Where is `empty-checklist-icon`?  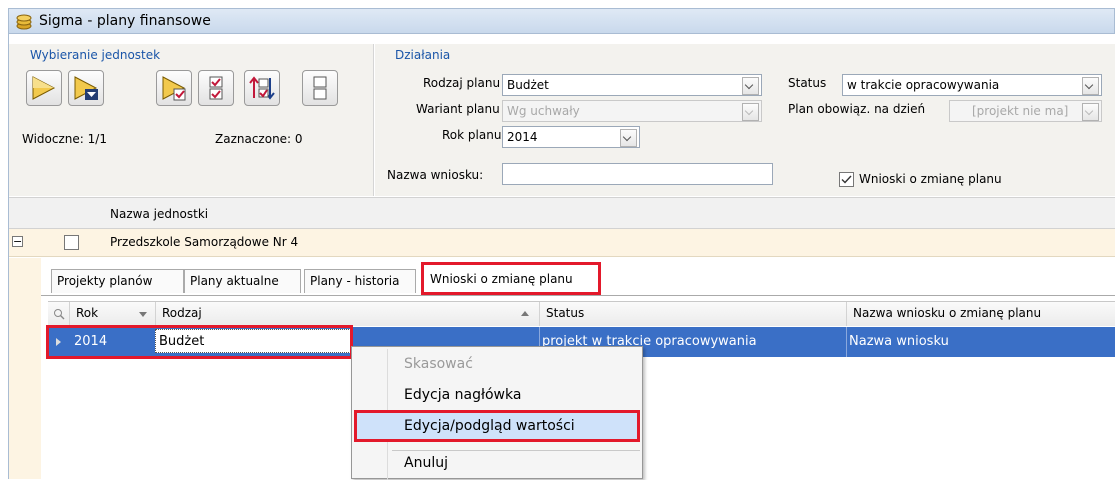
empty-checklist-icon is located at coordinates (320, 88).